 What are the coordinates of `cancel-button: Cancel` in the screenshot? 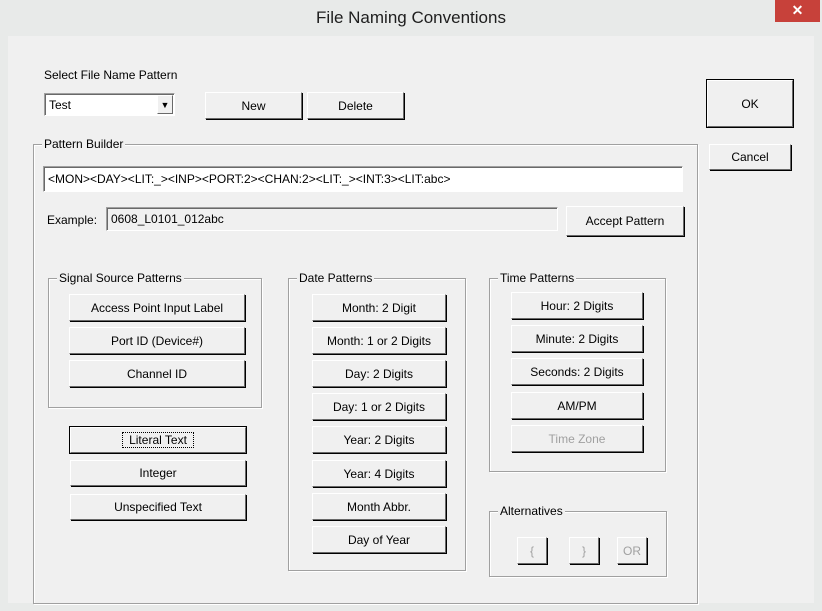 It's located at (750, 157).